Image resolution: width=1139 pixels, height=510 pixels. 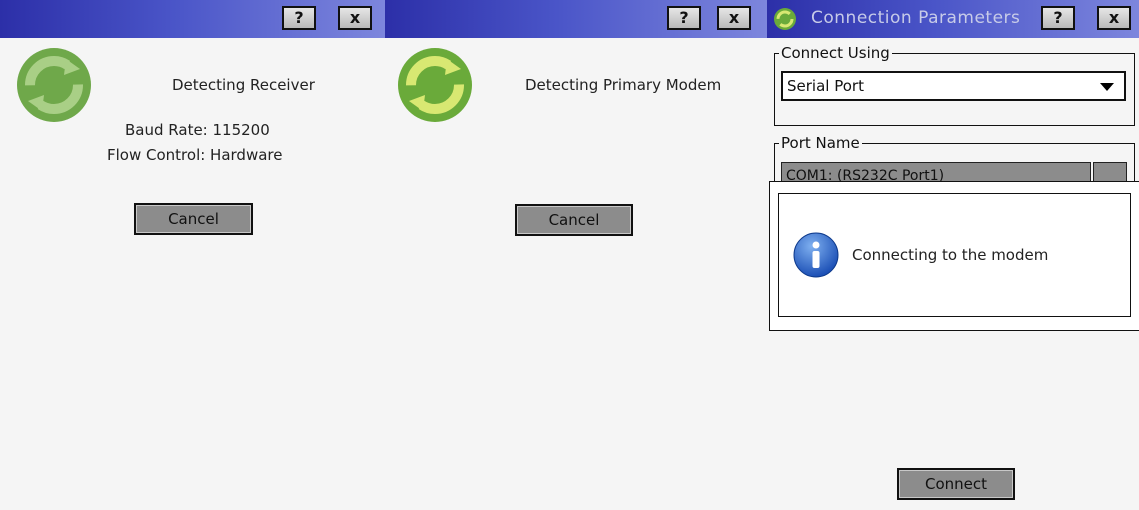 What do you see at coordinates (956, 484) in the screenshot?
I see `connect-button: Connect` at bounding box center [956, 484].